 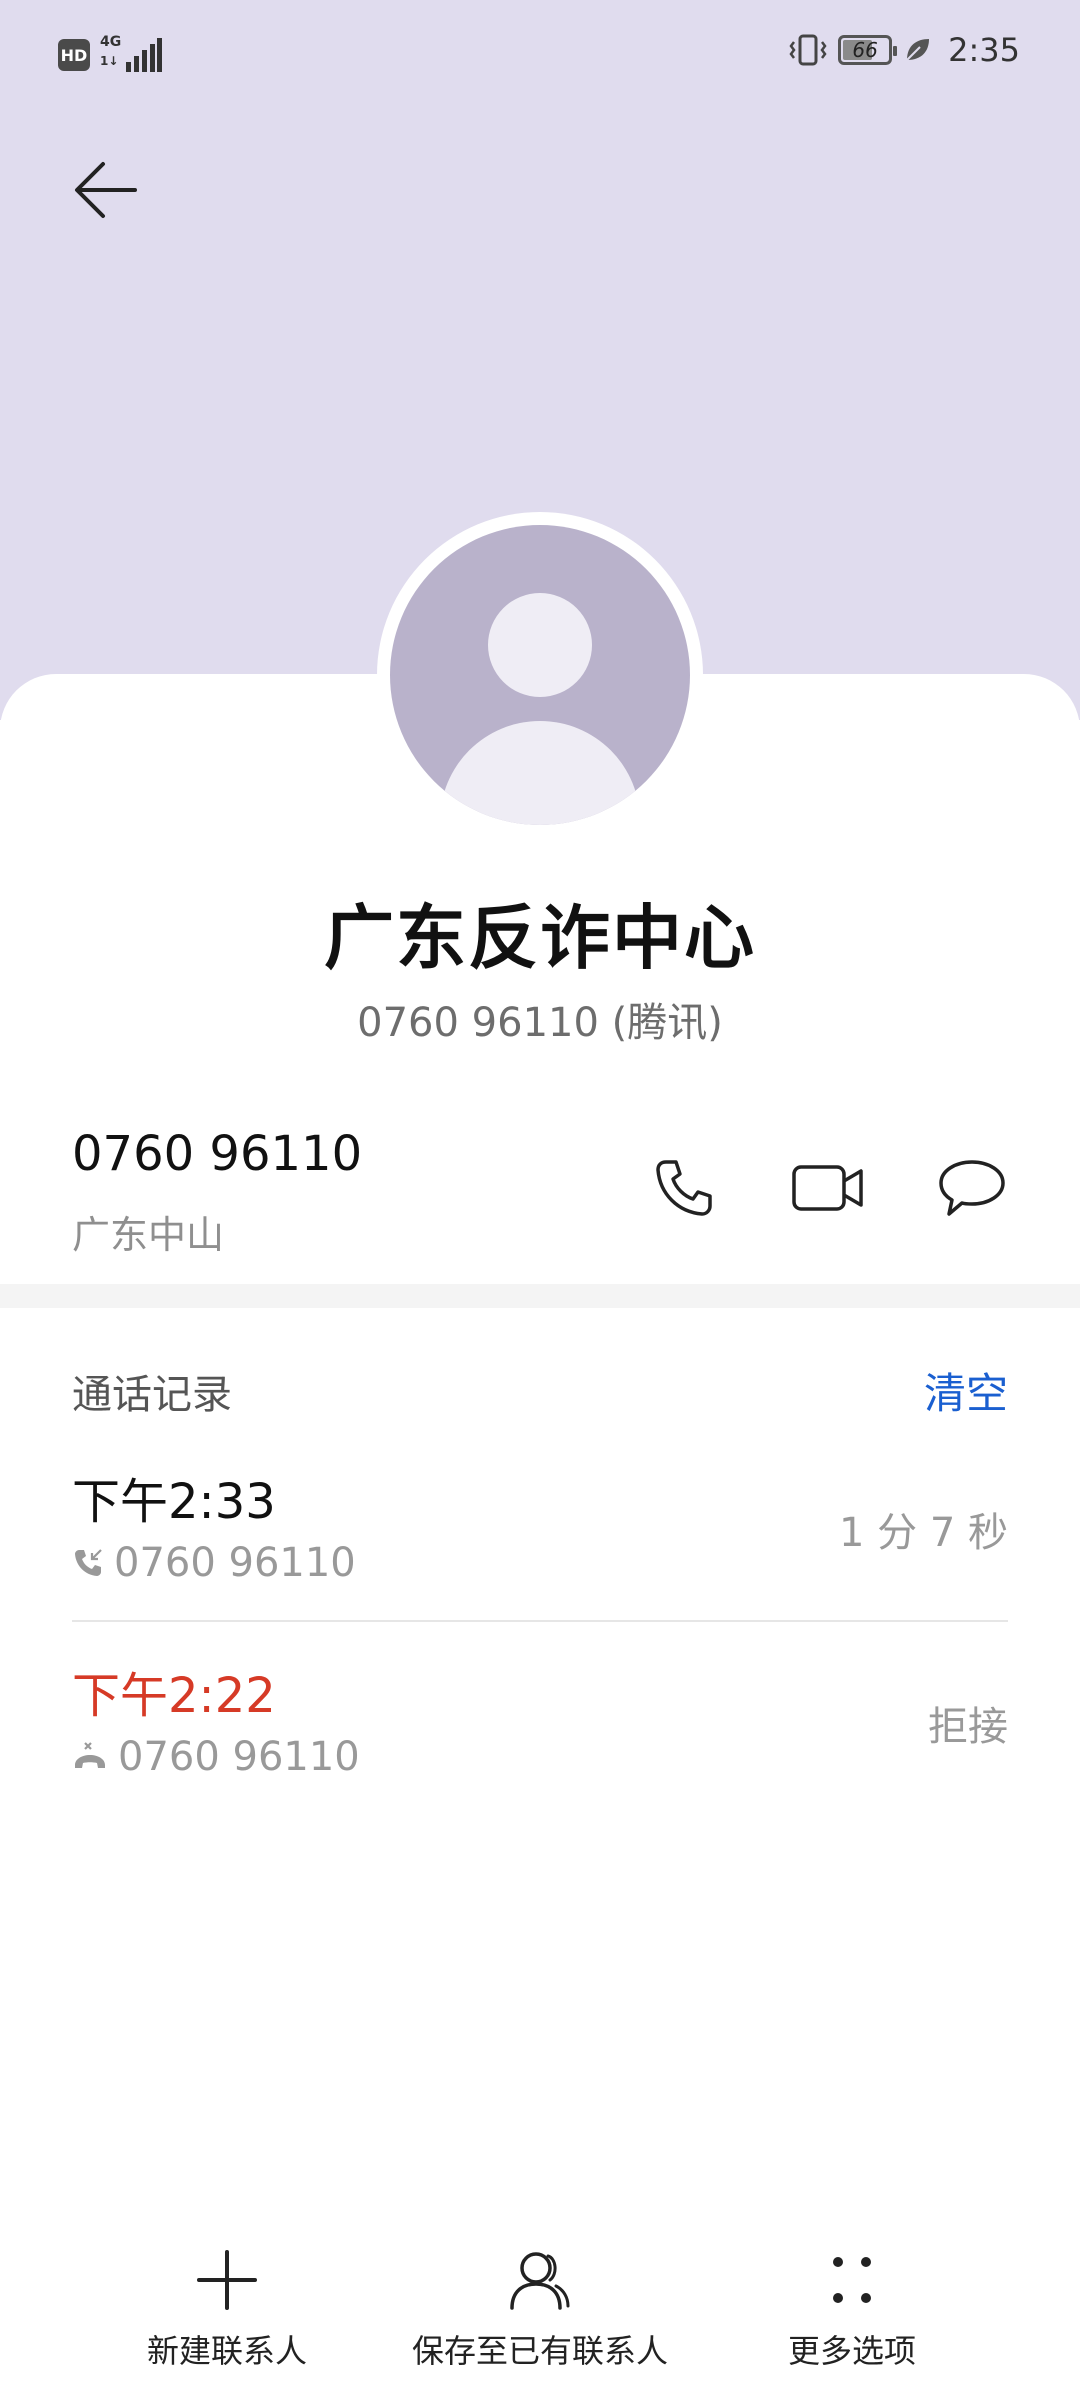 I want to click on status-bar: HD 4G 1↓ 66 2:35, so click(x=540, y=55).